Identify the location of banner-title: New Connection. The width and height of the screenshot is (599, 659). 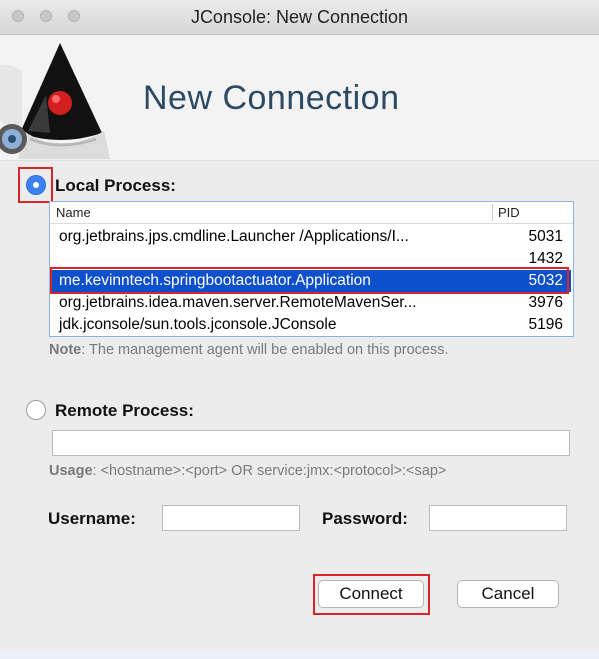
(271, 98).